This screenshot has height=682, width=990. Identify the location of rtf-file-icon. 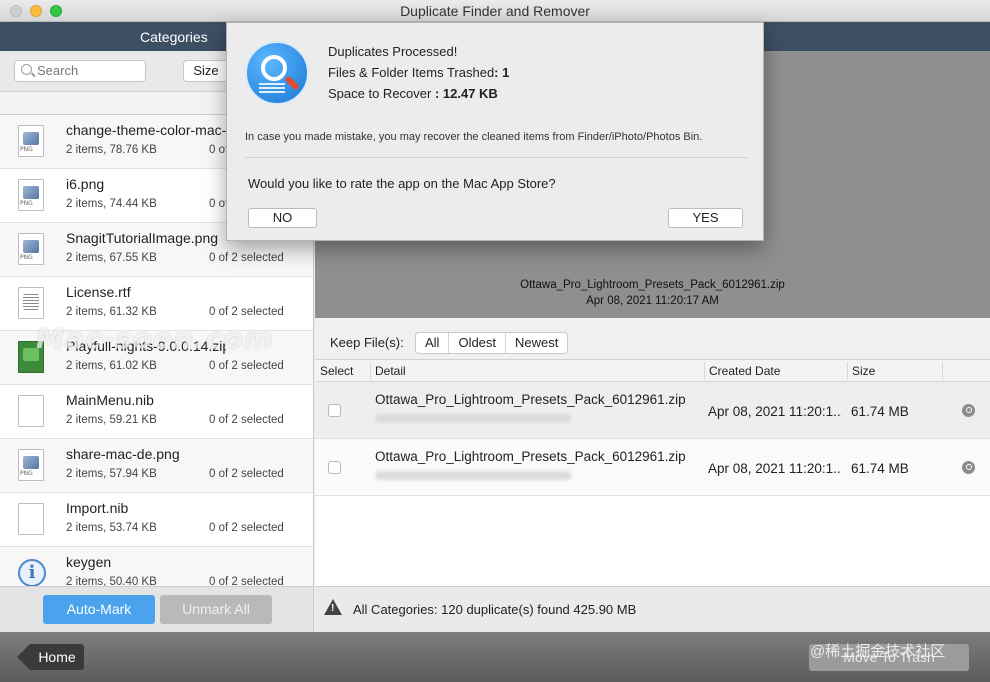
(31, 303).